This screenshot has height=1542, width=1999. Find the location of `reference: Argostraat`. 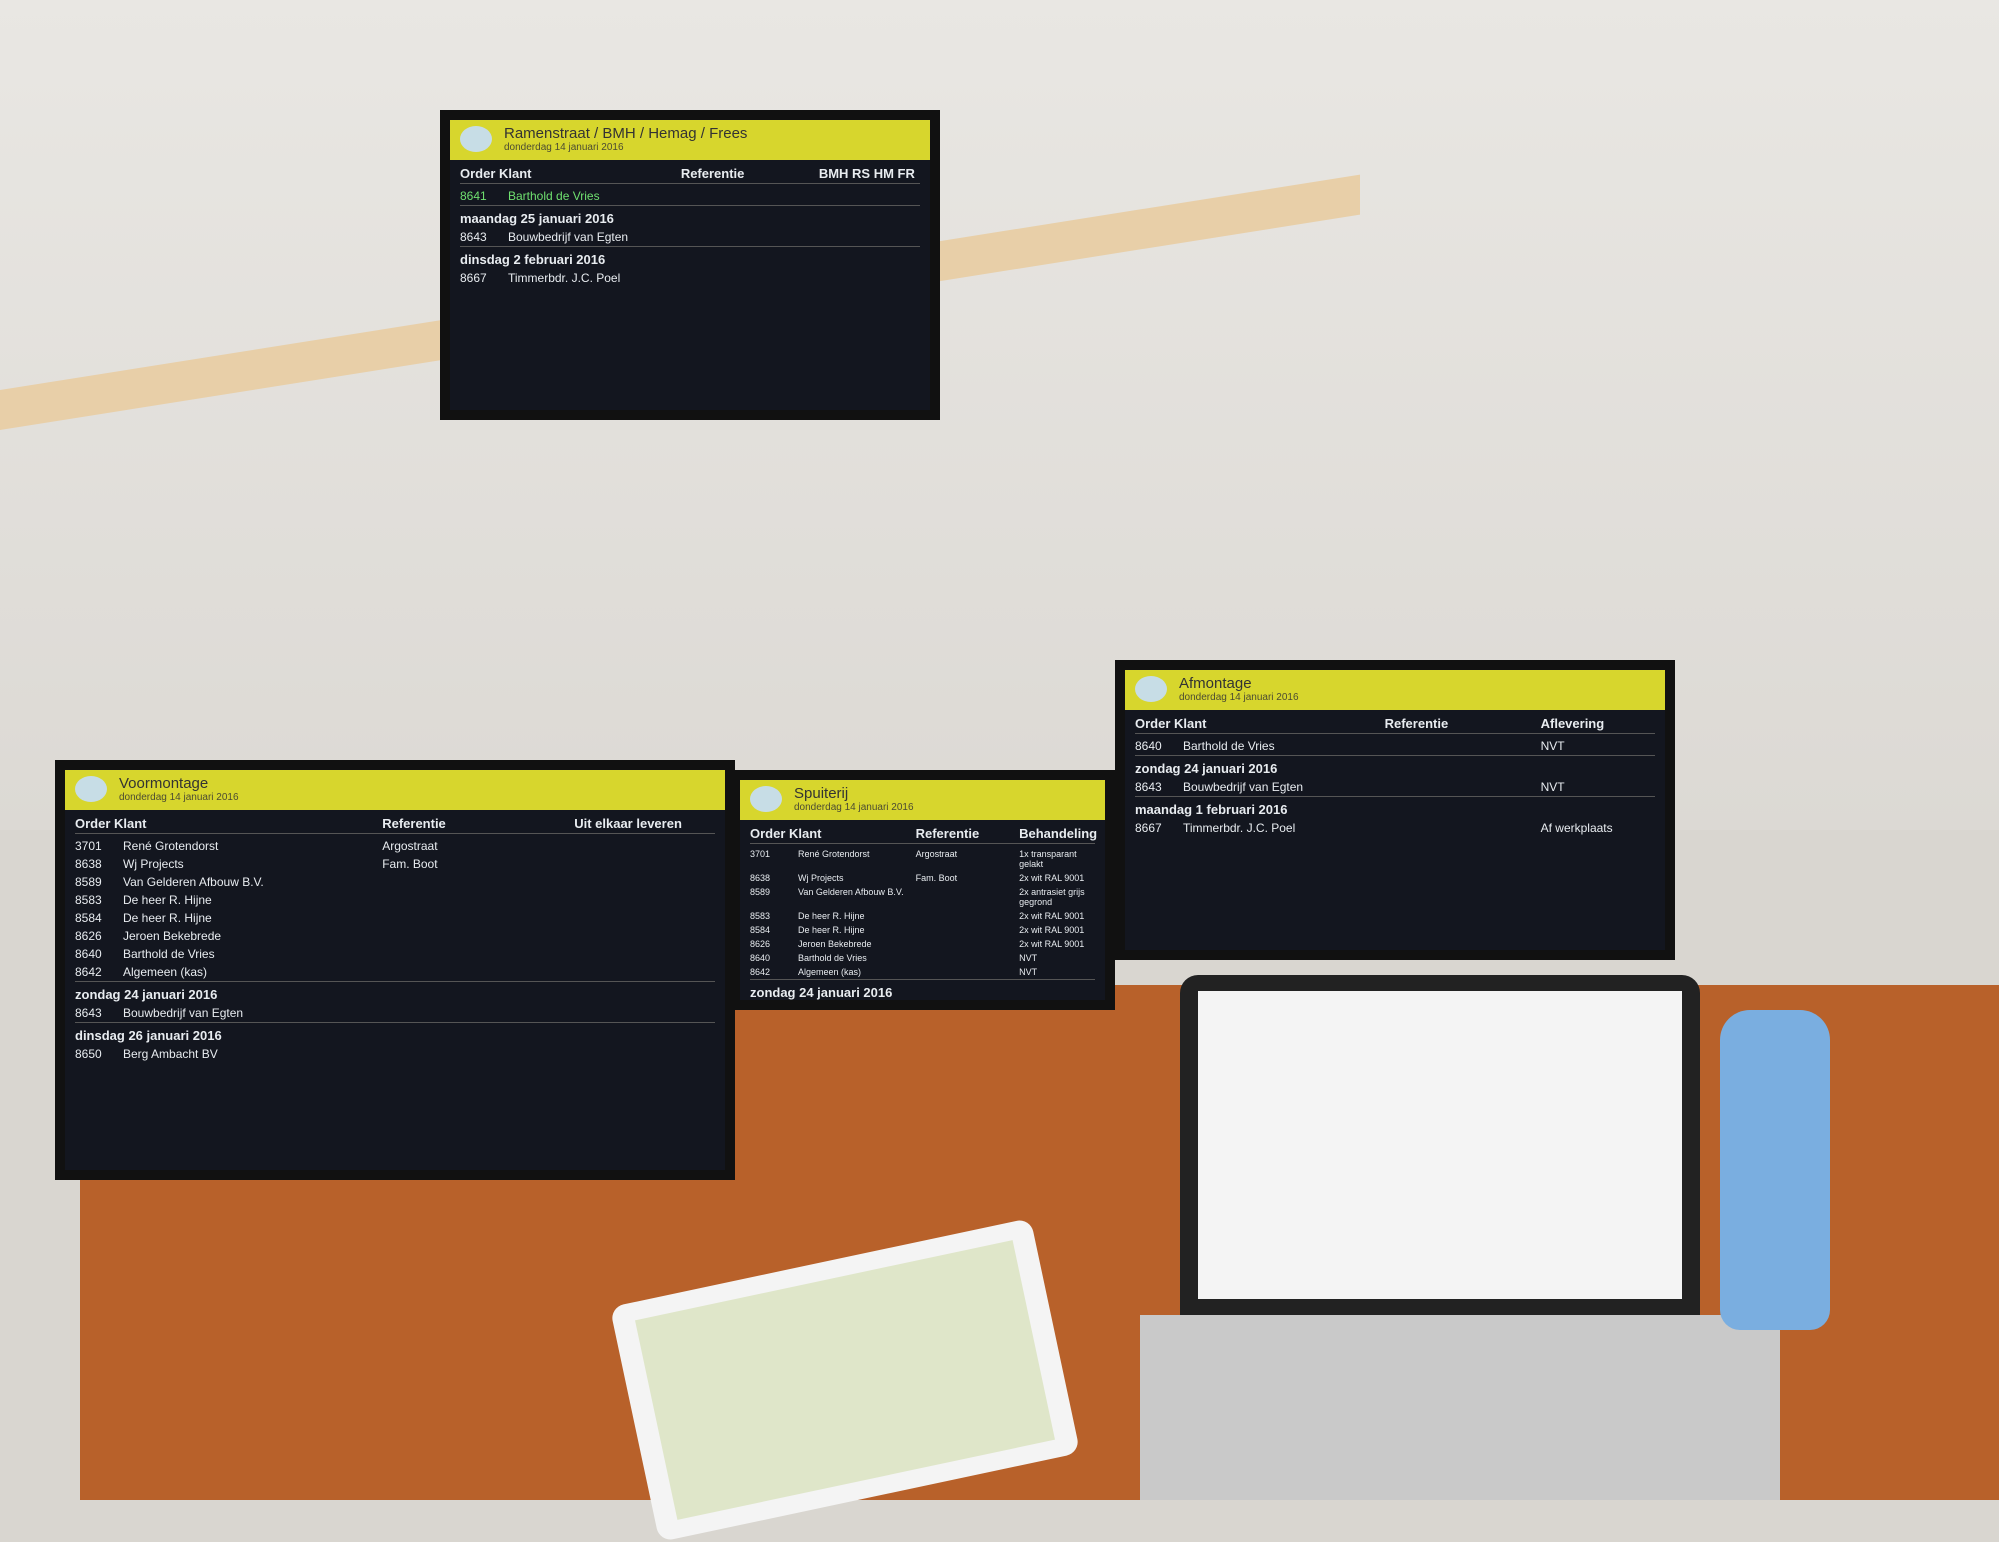

reference: Argostraat is located at coordinates (410, 846).